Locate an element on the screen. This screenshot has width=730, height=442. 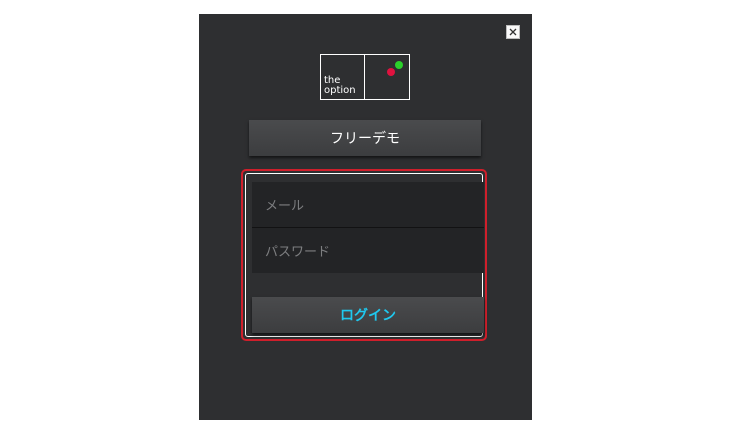
logo-text: the option is located at coordinates (340, 85).